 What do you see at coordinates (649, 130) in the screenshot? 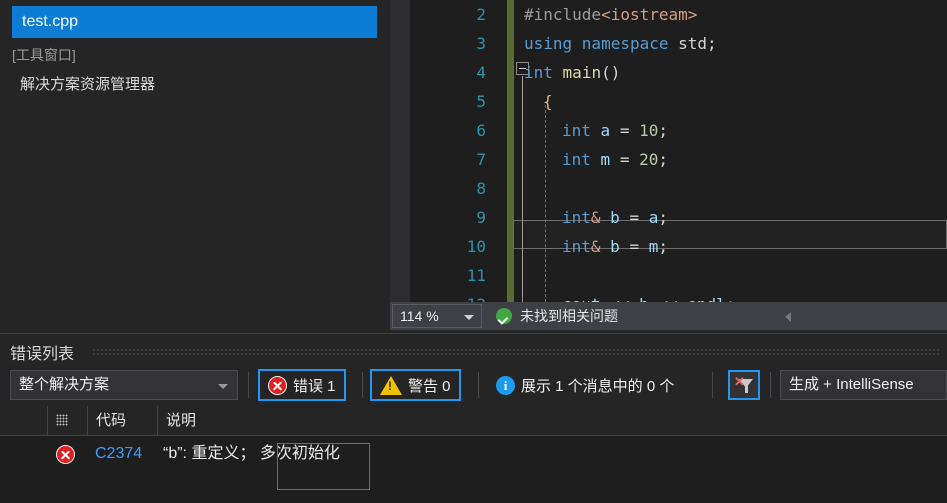
I see `code-token: 10` at bounding box center [649, 130].